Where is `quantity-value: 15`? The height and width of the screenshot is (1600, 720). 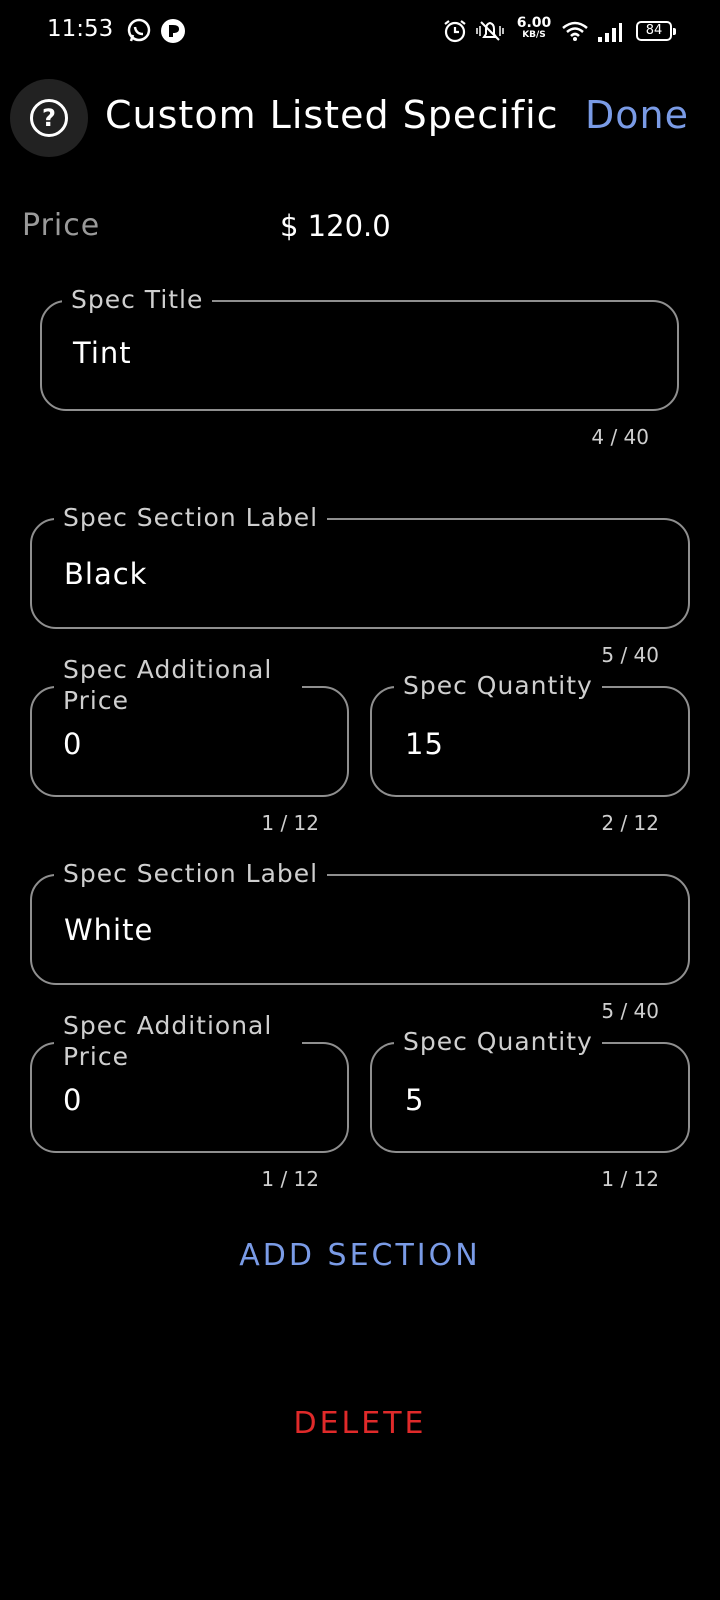 quantity-value: 15 is located at coordinates (424, 744).